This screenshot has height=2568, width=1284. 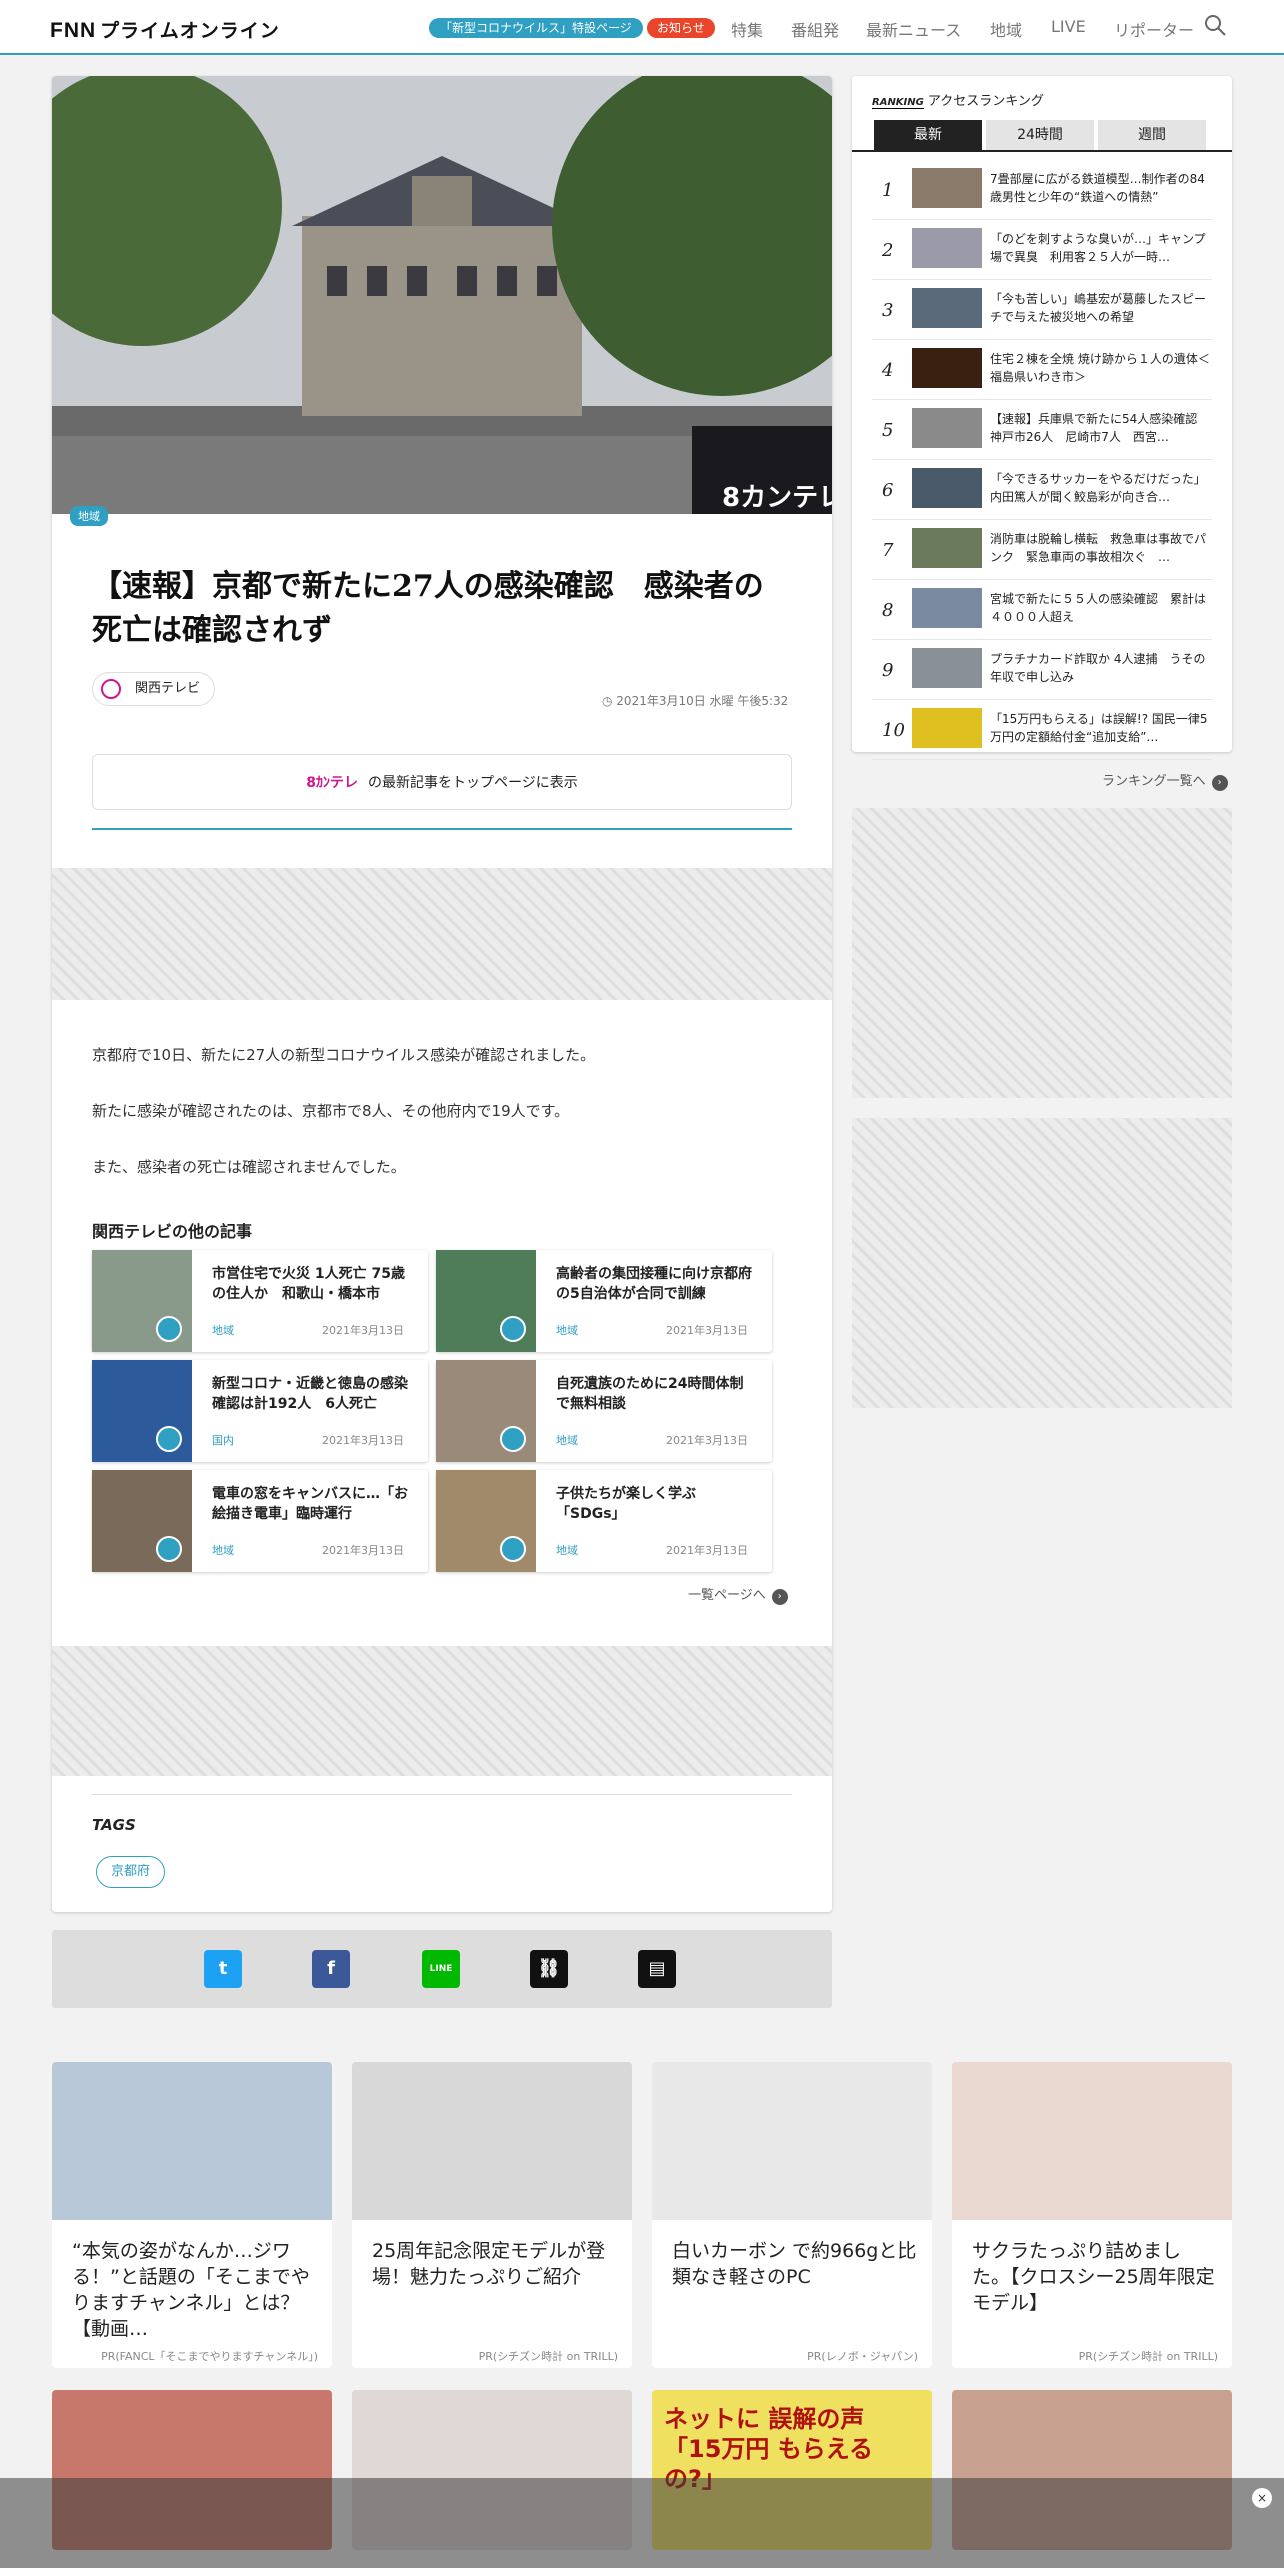 I want to click on hero-kantele-watermark: 8カンテレ, so click(x=777, y=498).